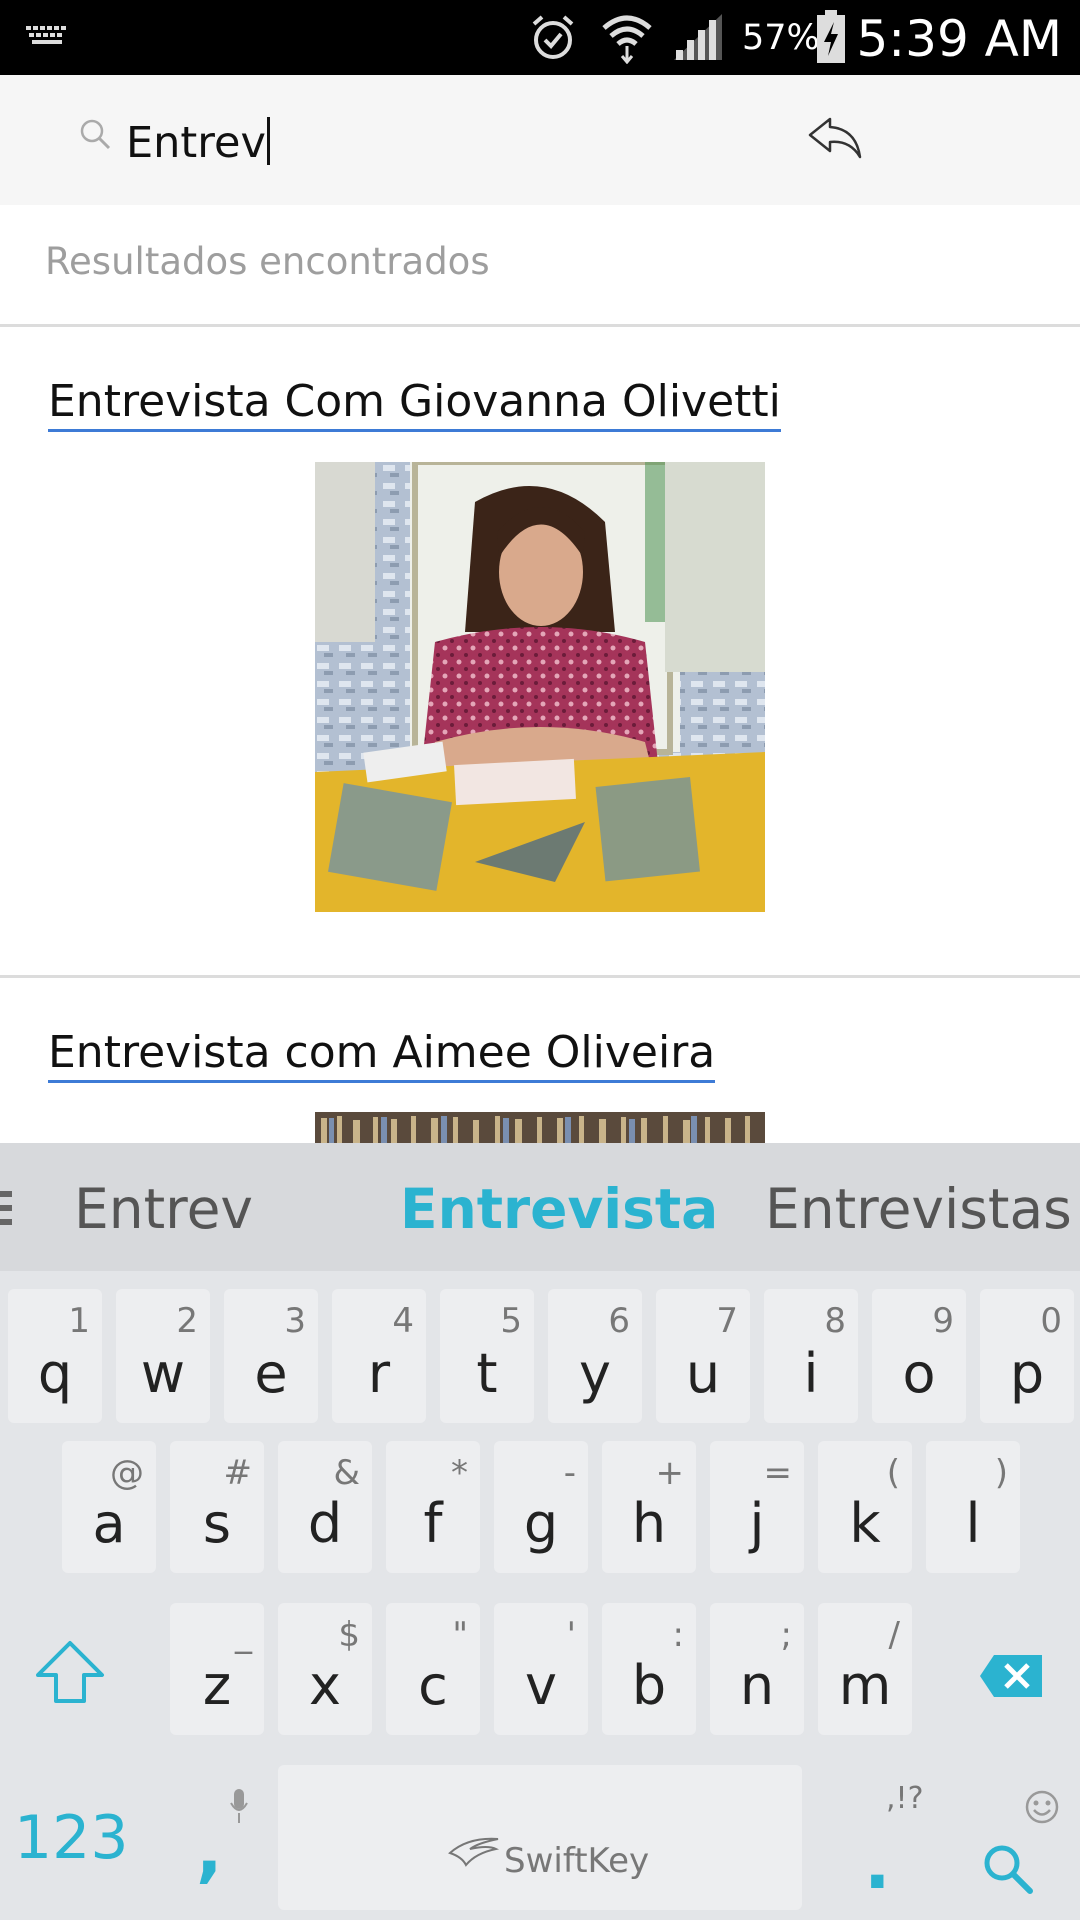 The image size is (1080, 1920). Describe the element at coordinates (577, 1861) in the screenshot. I see `space-key-brand: SwiftKey` at that location.